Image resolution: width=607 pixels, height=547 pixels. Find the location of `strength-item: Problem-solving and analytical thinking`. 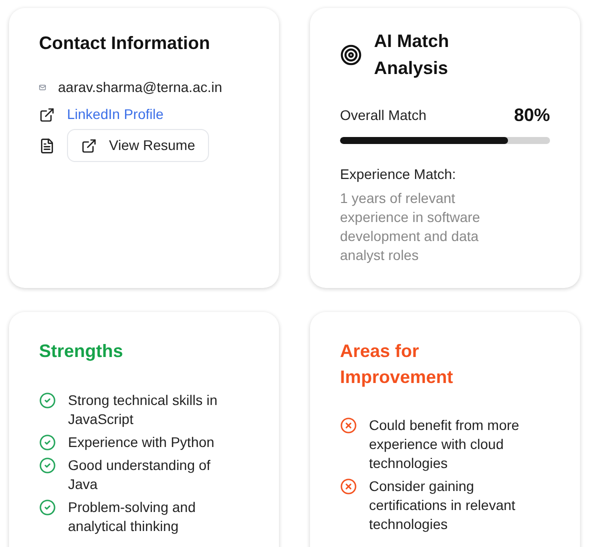

strength-item: Problem-solving and analytical thinking is located at coordinates (132, 517).